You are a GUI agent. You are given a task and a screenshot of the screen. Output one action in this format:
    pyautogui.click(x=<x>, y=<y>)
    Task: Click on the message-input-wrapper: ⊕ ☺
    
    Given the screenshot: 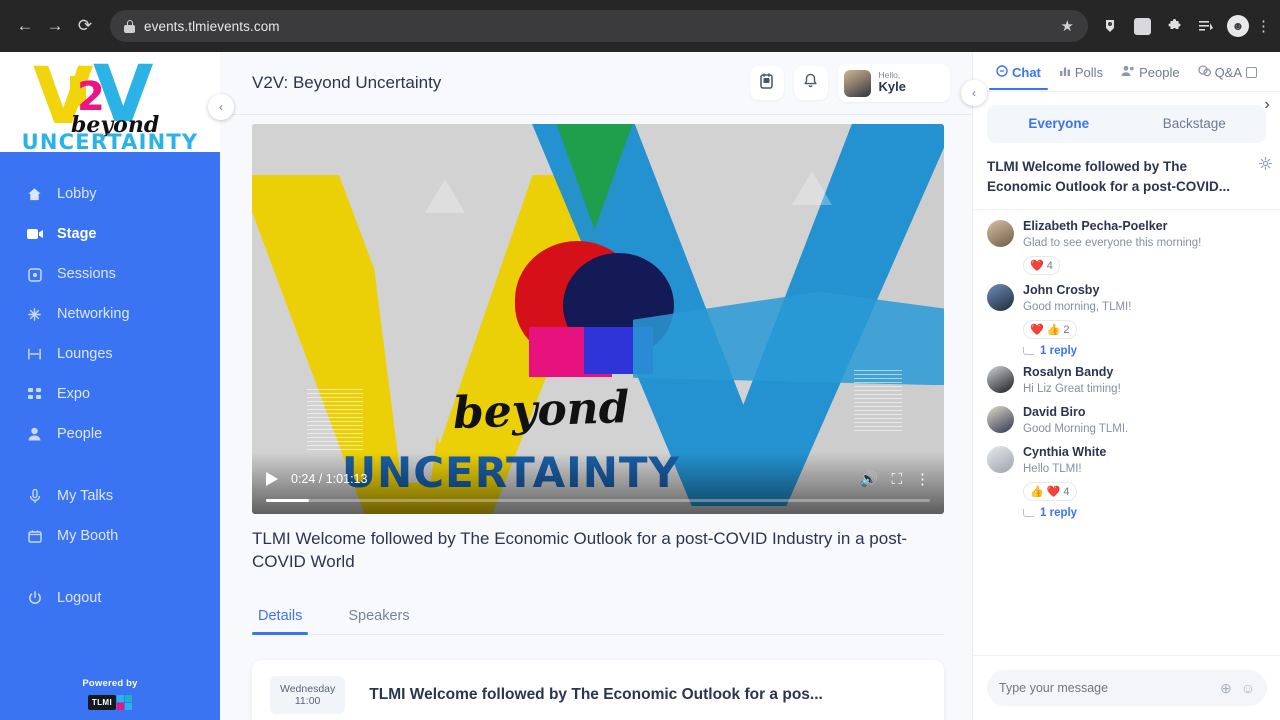 What is the action you would take?
    pyautogui.click(x=1127, y=688)
    